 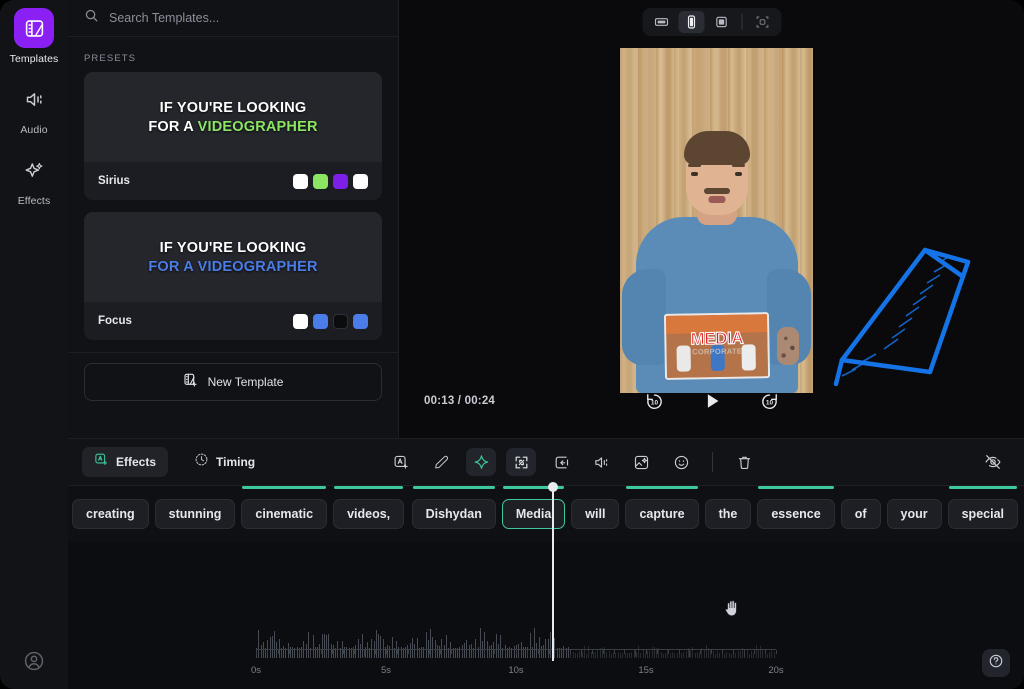 What do you see at coordinates (110, 58) in the screenshot?
I see `presets-section-label: PRESETS` at bounding box center [110, 58].